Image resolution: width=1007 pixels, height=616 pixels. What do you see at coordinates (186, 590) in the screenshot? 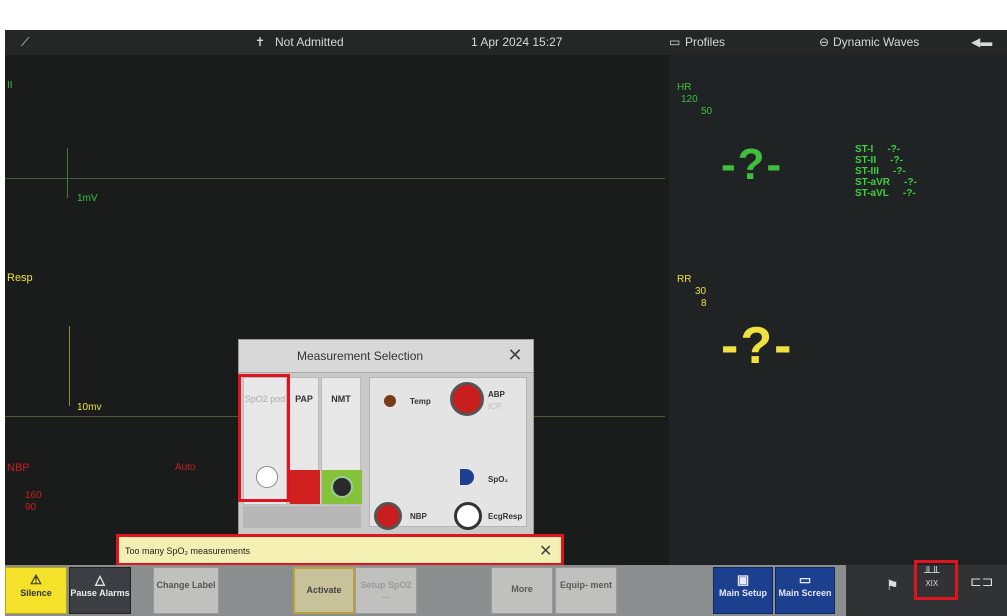
I see `change-label-button: Change Label` at bounding box center [186, 590].